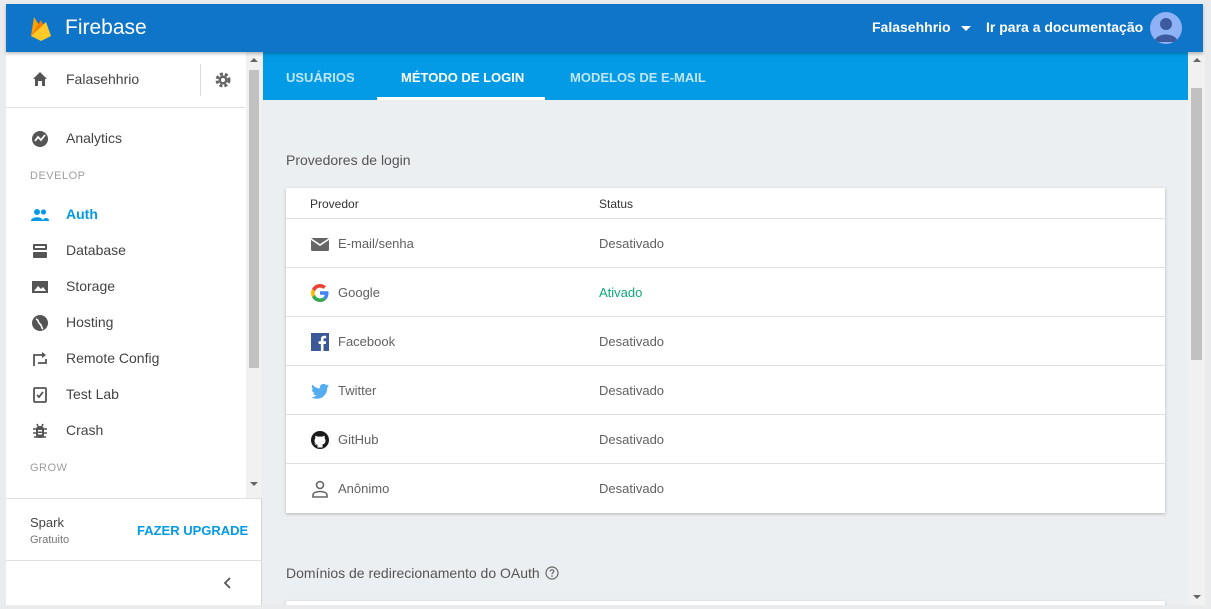 This screenshot has width=1211, height=609. I want to click on brand-name: Firebase, so click(106, 27).